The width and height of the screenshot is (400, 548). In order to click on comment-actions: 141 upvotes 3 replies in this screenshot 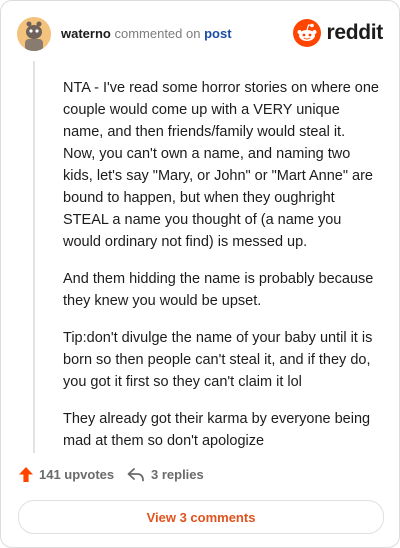, I will do `click(200, 477)`.